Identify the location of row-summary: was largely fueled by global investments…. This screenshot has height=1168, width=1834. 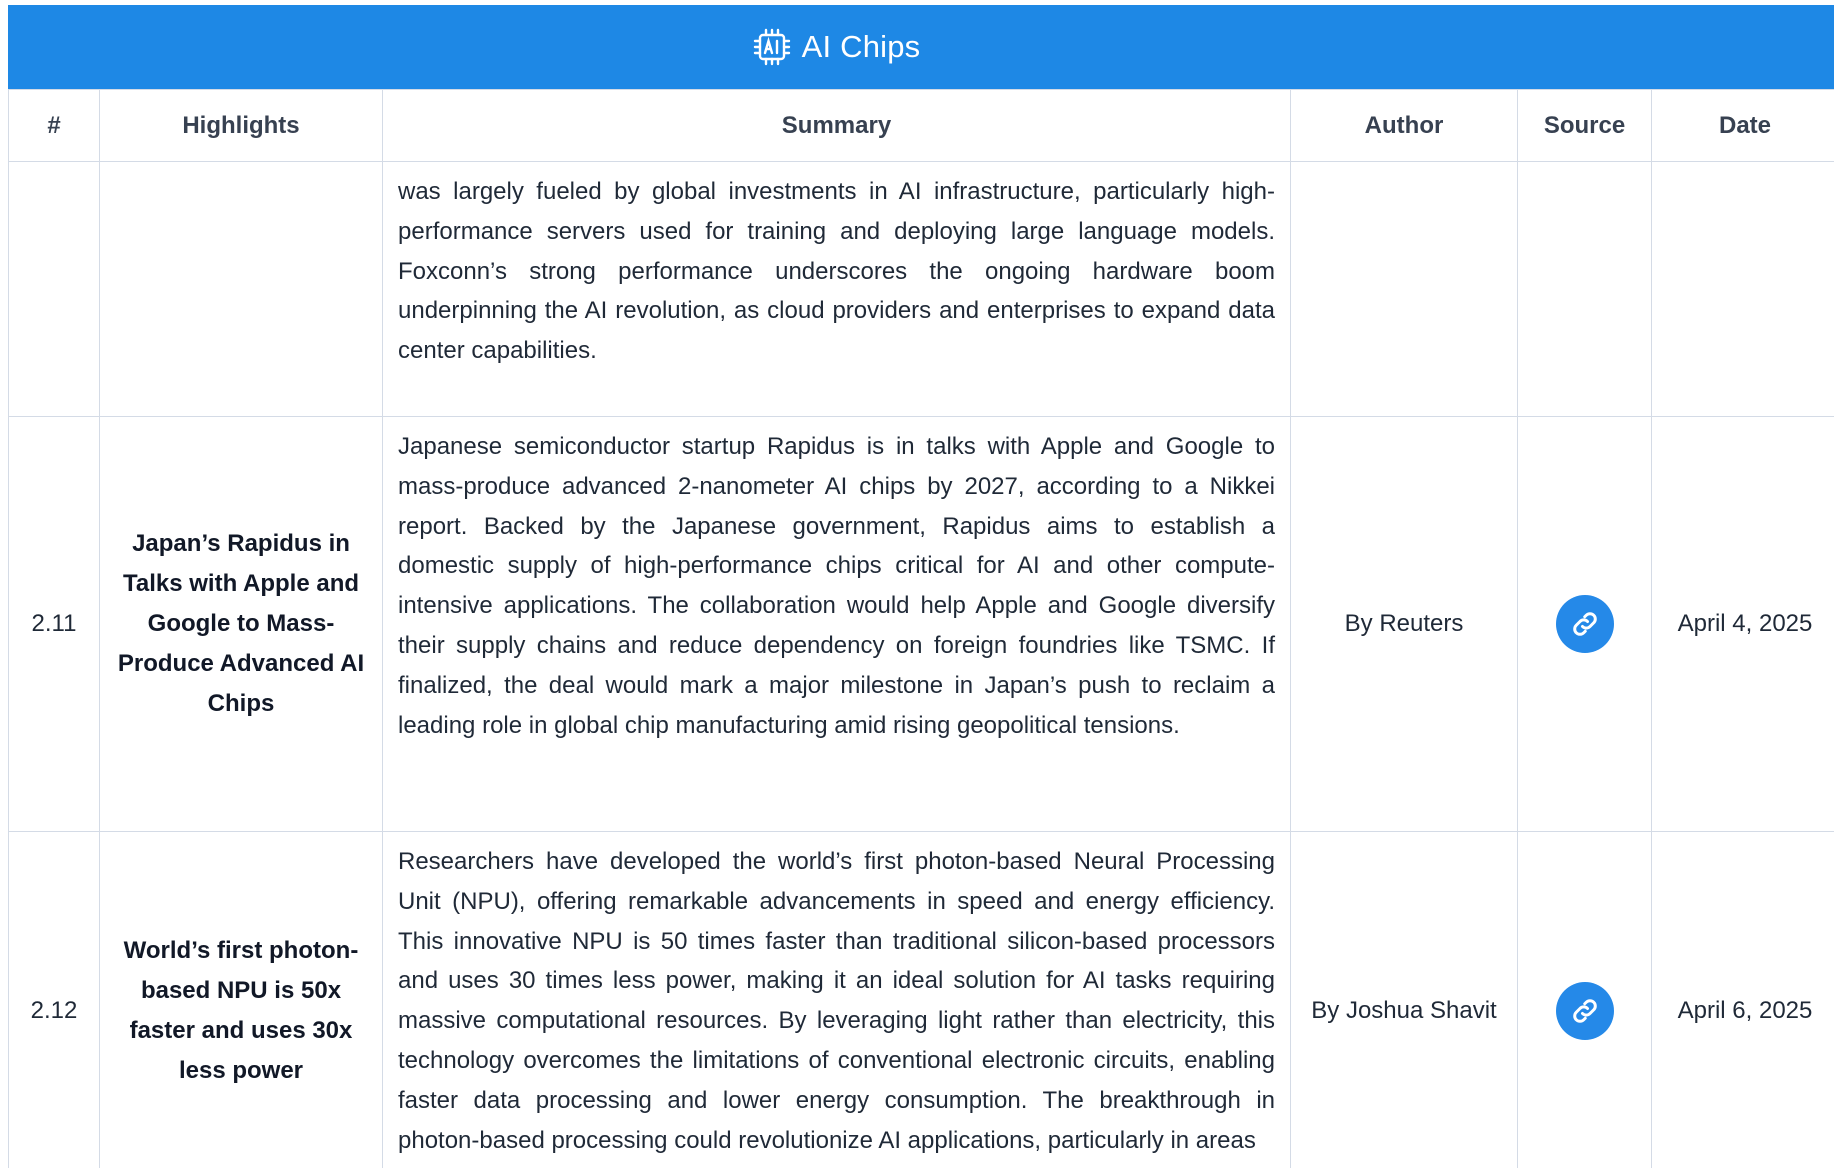
(836, 289).